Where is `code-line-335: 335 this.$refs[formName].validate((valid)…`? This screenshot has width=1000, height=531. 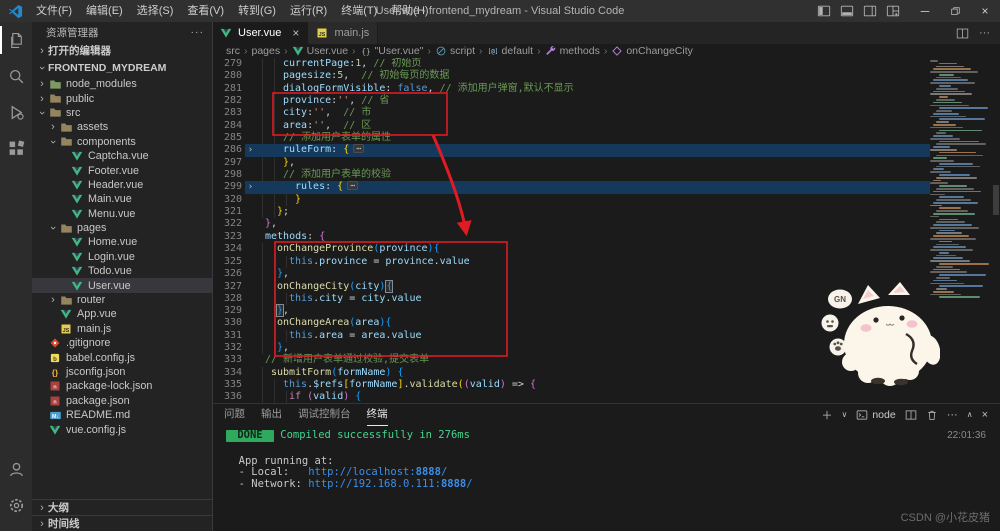 code-line-335: 335 this.$refs[formName].validate((valid)… is located at coordinates (571, 385).